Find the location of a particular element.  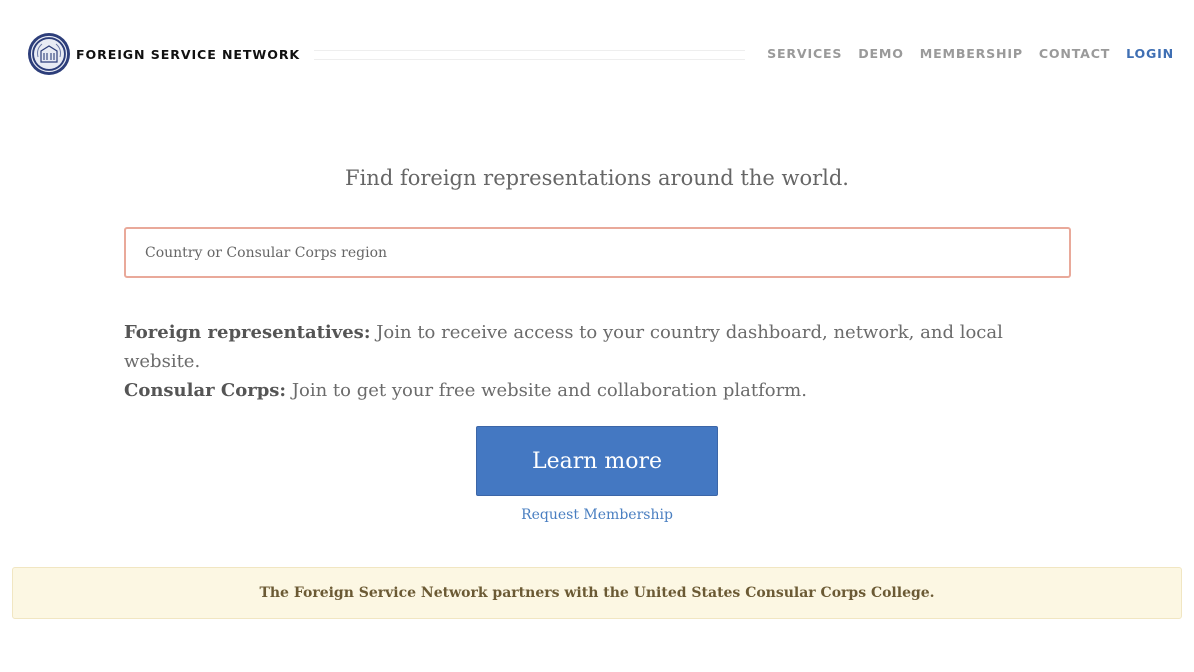

request-membership-link: Request Membership is located at coordinates (597, 515).